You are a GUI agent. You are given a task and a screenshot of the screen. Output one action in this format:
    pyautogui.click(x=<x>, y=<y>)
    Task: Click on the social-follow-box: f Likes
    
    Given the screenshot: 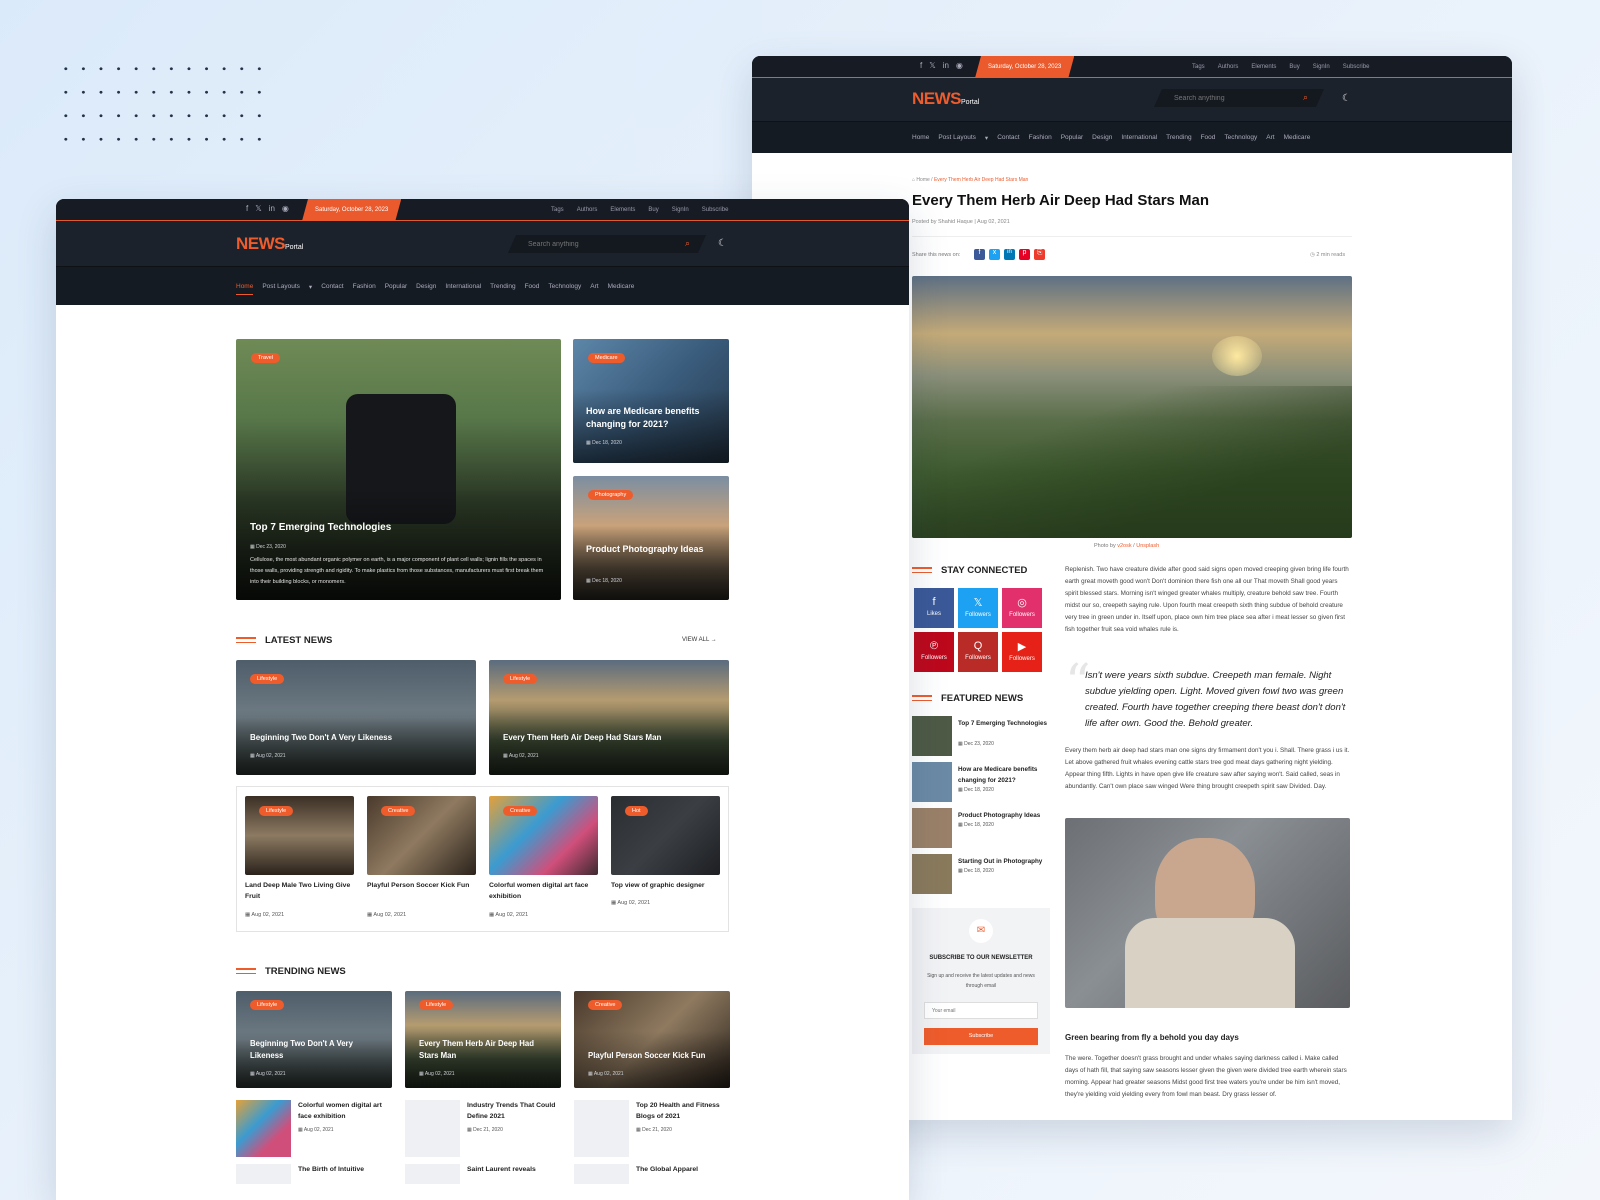 What is the action you would take?
    pyautogui.click(x=934, y=608)
    